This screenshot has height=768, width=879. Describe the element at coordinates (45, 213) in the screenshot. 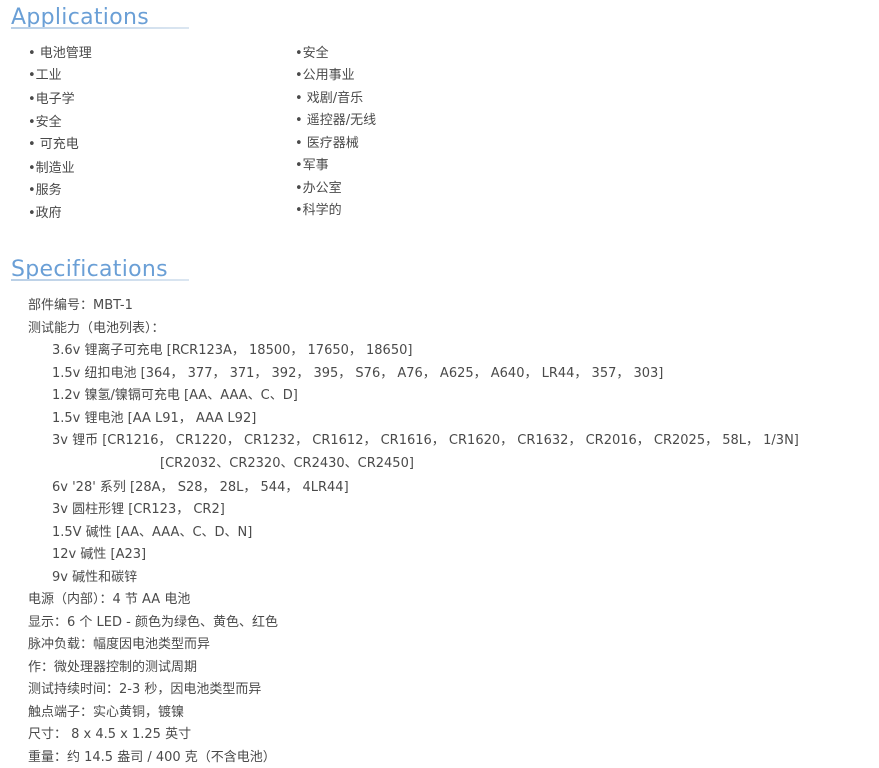

I see `application-item: •政府` at that location.